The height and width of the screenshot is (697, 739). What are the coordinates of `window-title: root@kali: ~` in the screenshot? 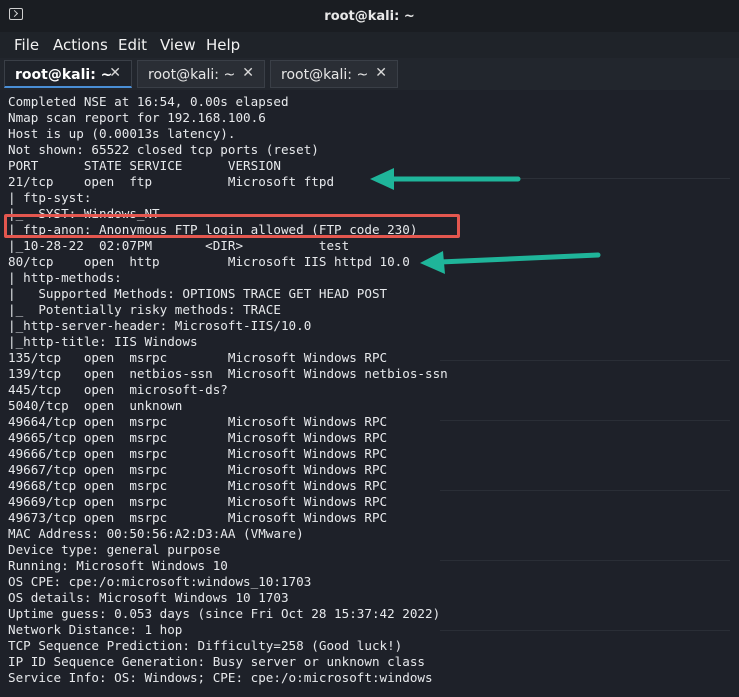 It's located at (369, 16).